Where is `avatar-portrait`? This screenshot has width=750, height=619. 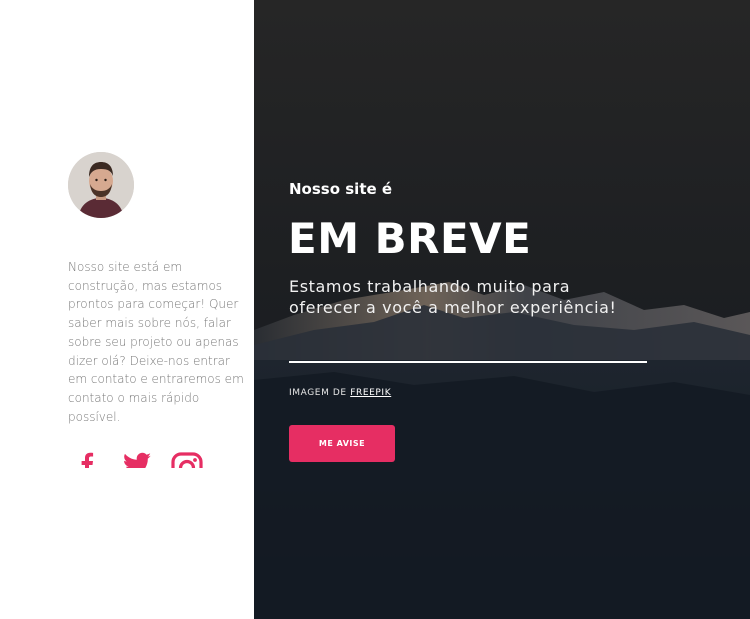
avatar-portrait is located at coordinates (101, 185).